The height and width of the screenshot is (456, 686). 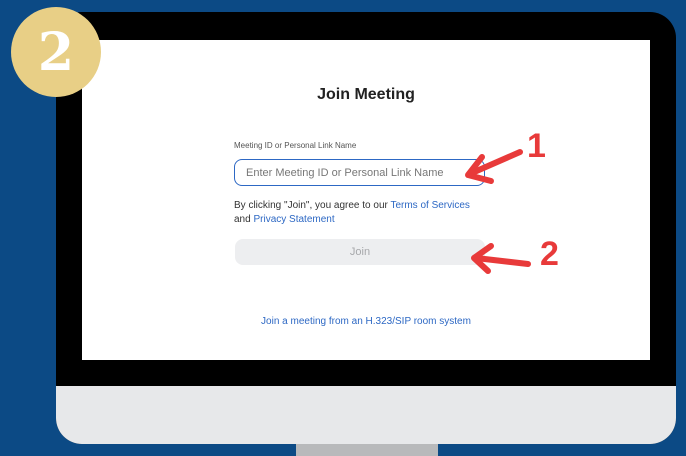 What do you see at coordinates (536, 146) in the screenshot?
I see `arrow-1-label: 1` at bounding box center [536, 146].